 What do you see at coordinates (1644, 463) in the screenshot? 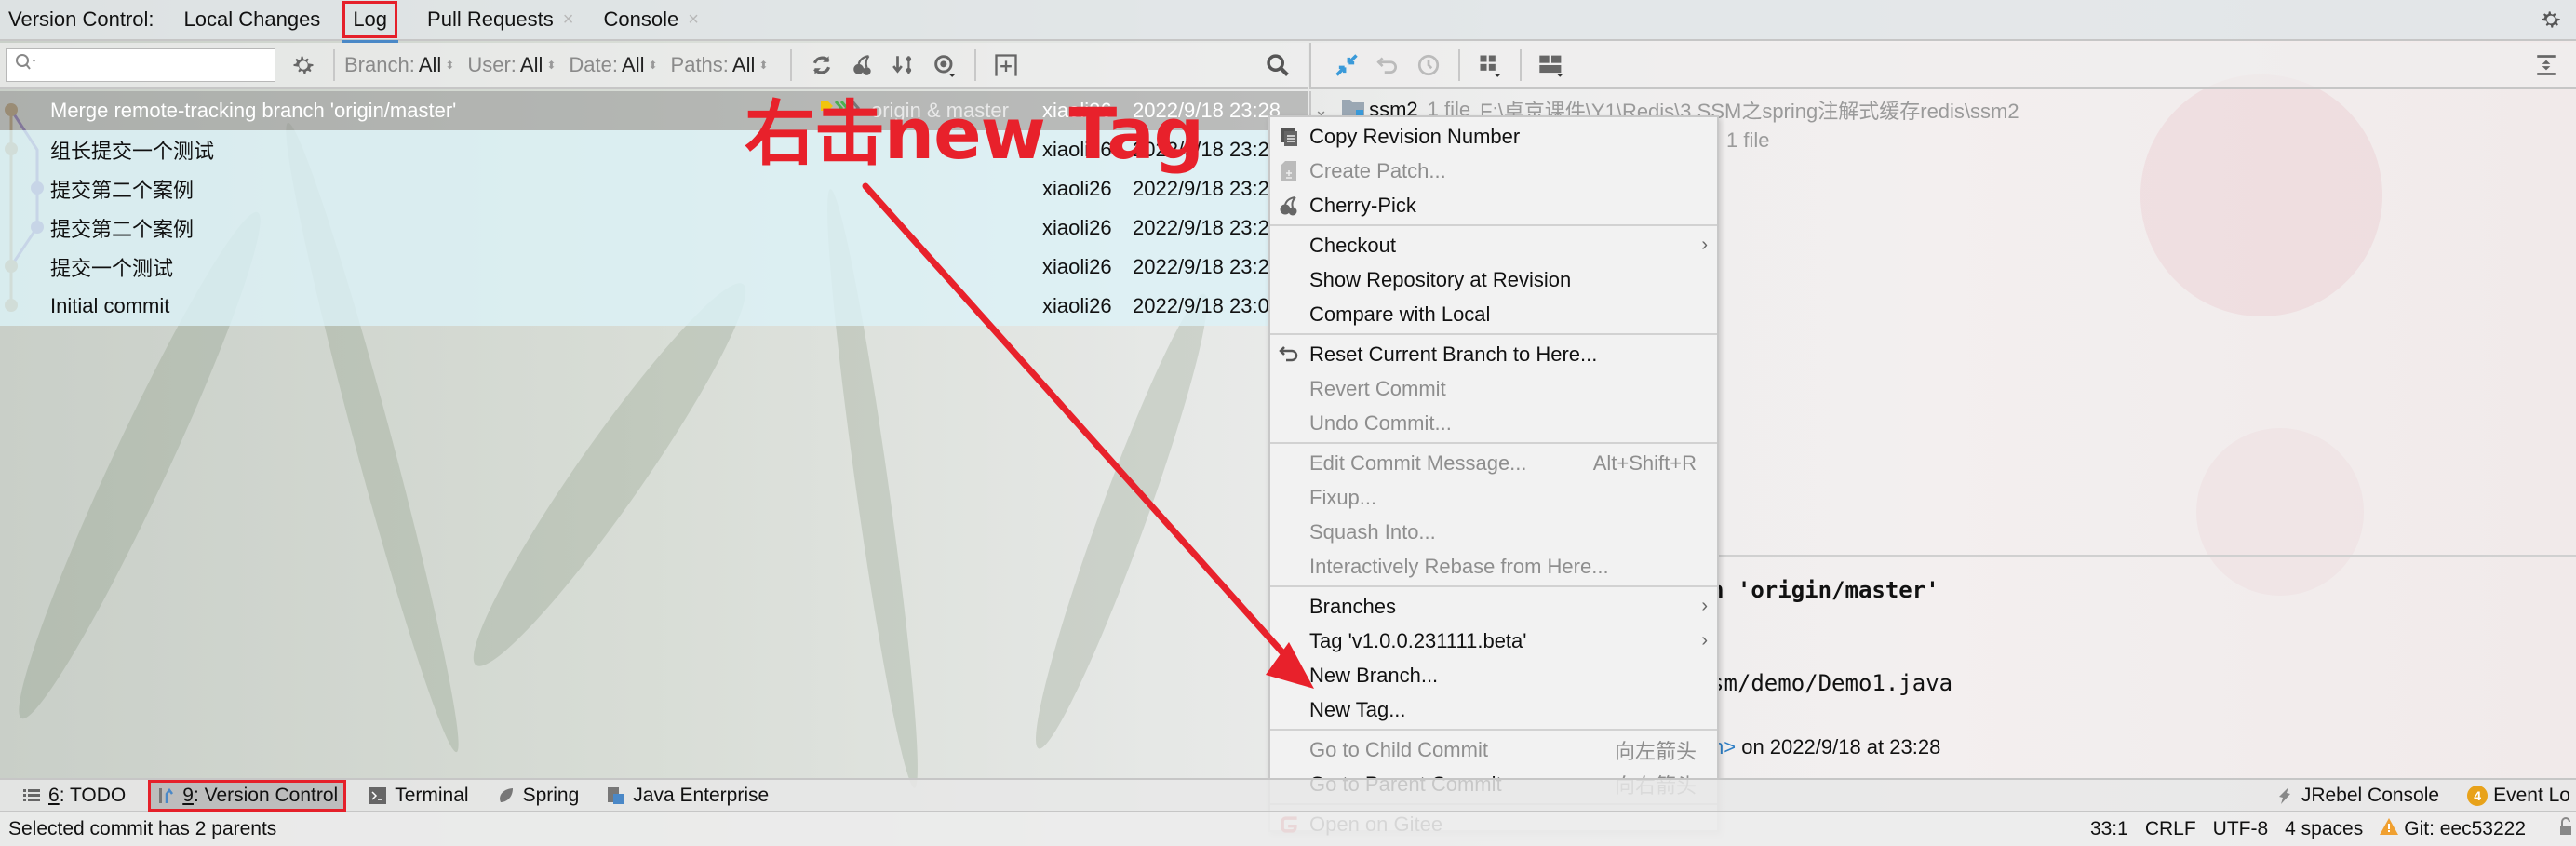
I see `menu-item-shortcut: Alt+Shift+R` at bounding box center [1644, 463].